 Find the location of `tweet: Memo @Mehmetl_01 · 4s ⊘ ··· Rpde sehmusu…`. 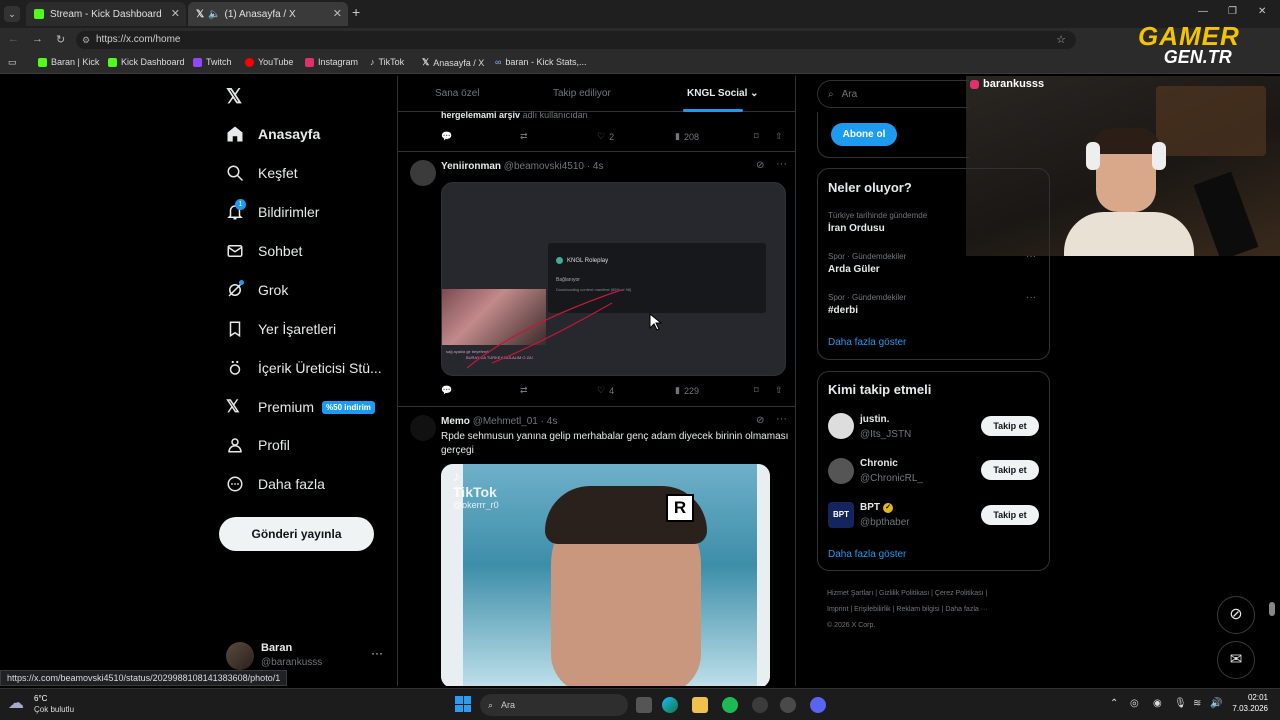

tweet: Memo @Mehmetl_01 · 4s ⊘ ··· Rpde sehmusu… is located at coordinates (596, 546).